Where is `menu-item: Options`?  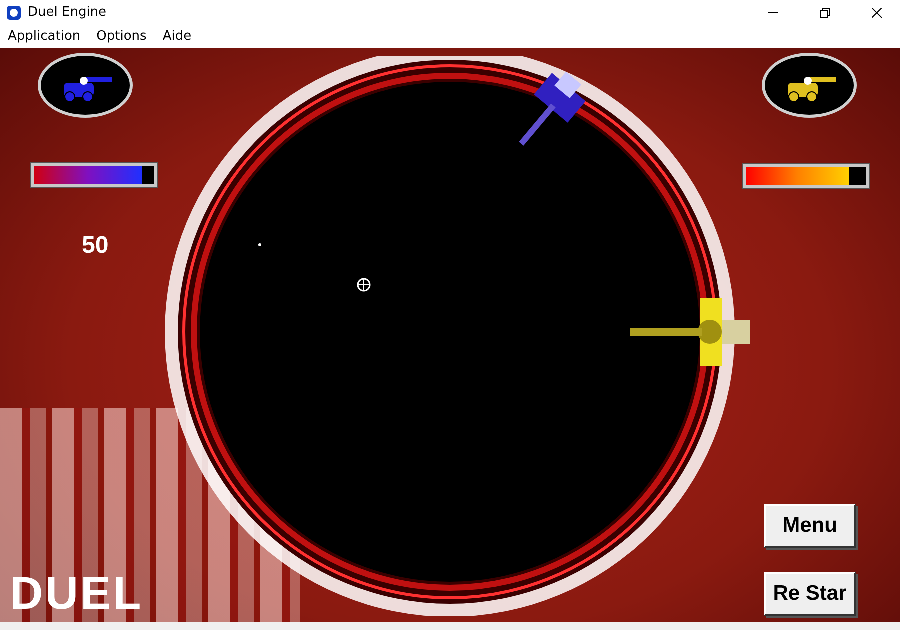
menu-item: Options is located at coordinates (121, 36).